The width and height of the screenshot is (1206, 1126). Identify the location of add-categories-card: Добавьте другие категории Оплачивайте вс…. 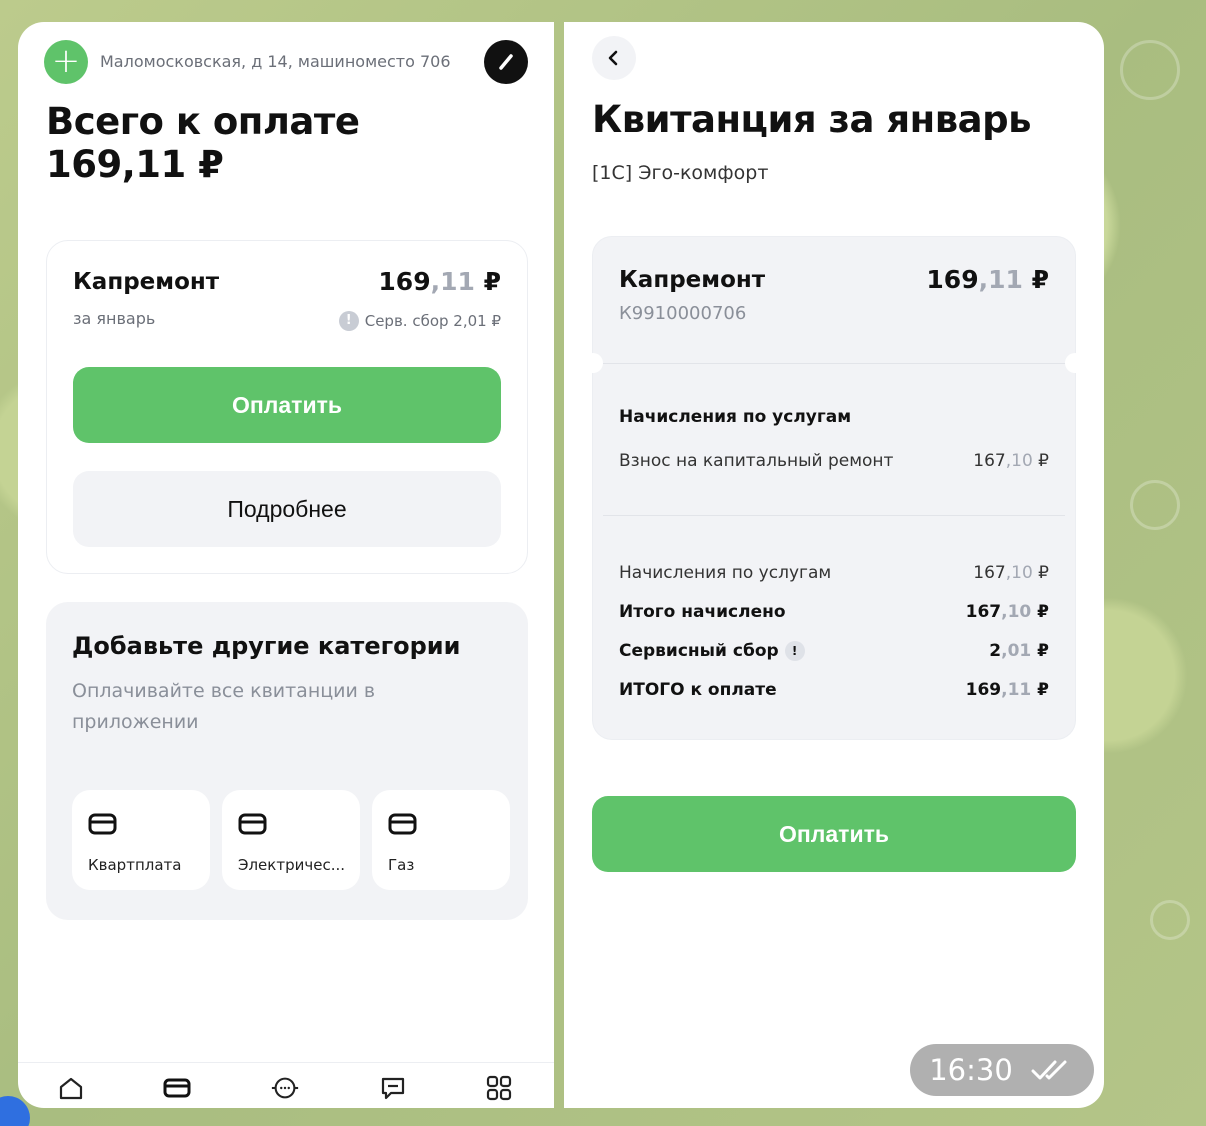
(287, 761).